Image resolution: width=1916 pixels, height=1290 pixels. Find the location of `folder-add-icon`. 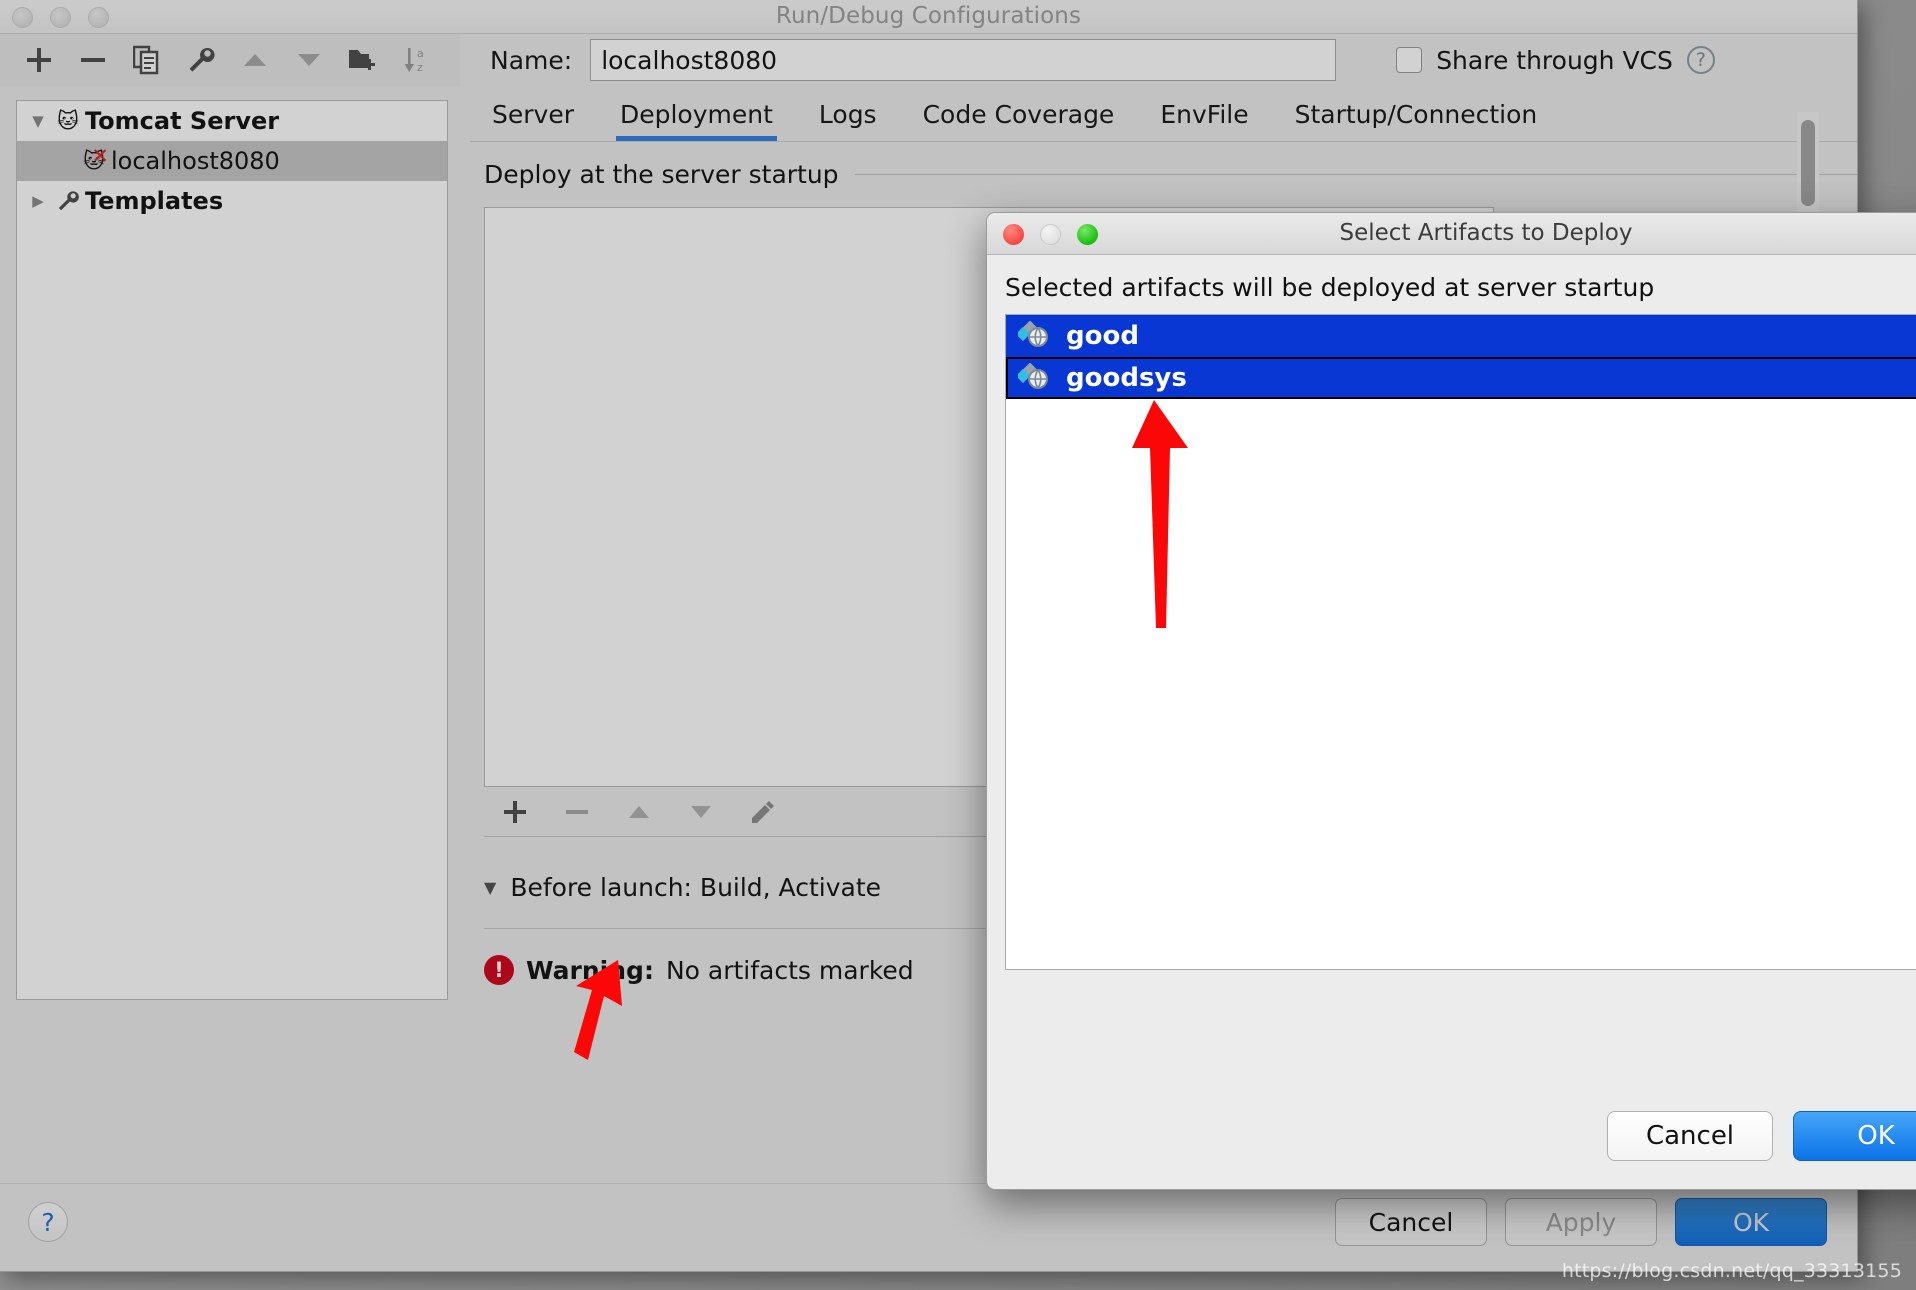

folder-add-icon is located at coordinates (362, 60).